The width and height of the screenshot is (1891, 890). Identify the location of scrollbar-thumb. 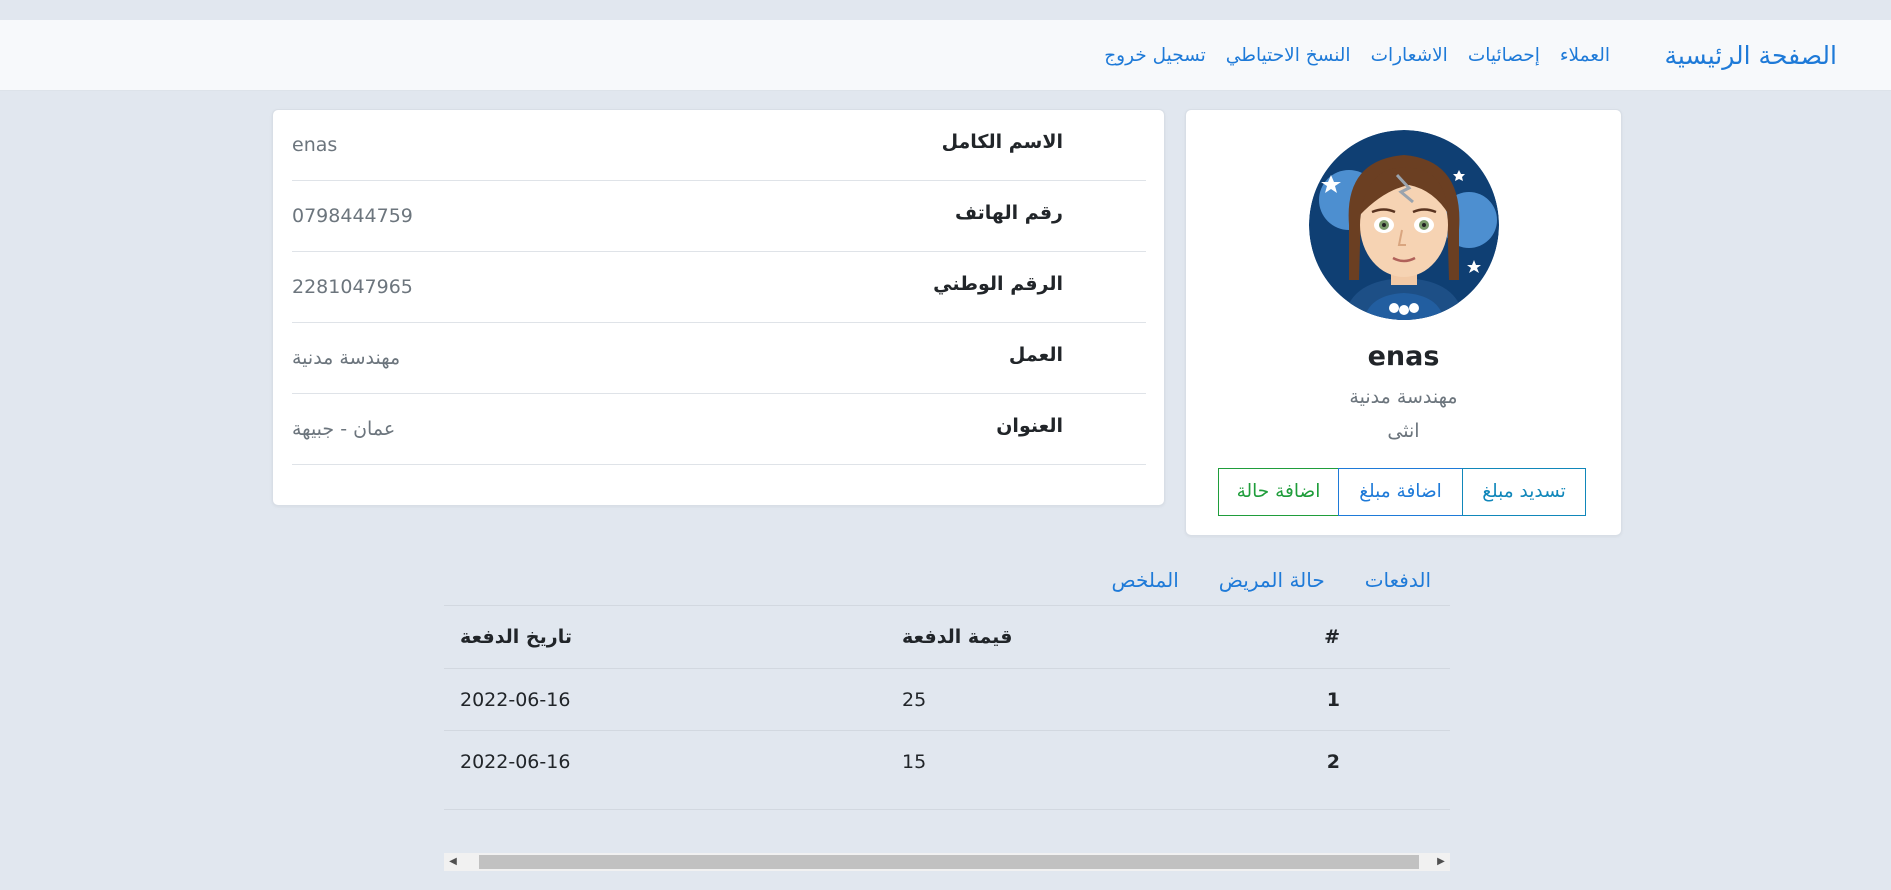
(949, 862).